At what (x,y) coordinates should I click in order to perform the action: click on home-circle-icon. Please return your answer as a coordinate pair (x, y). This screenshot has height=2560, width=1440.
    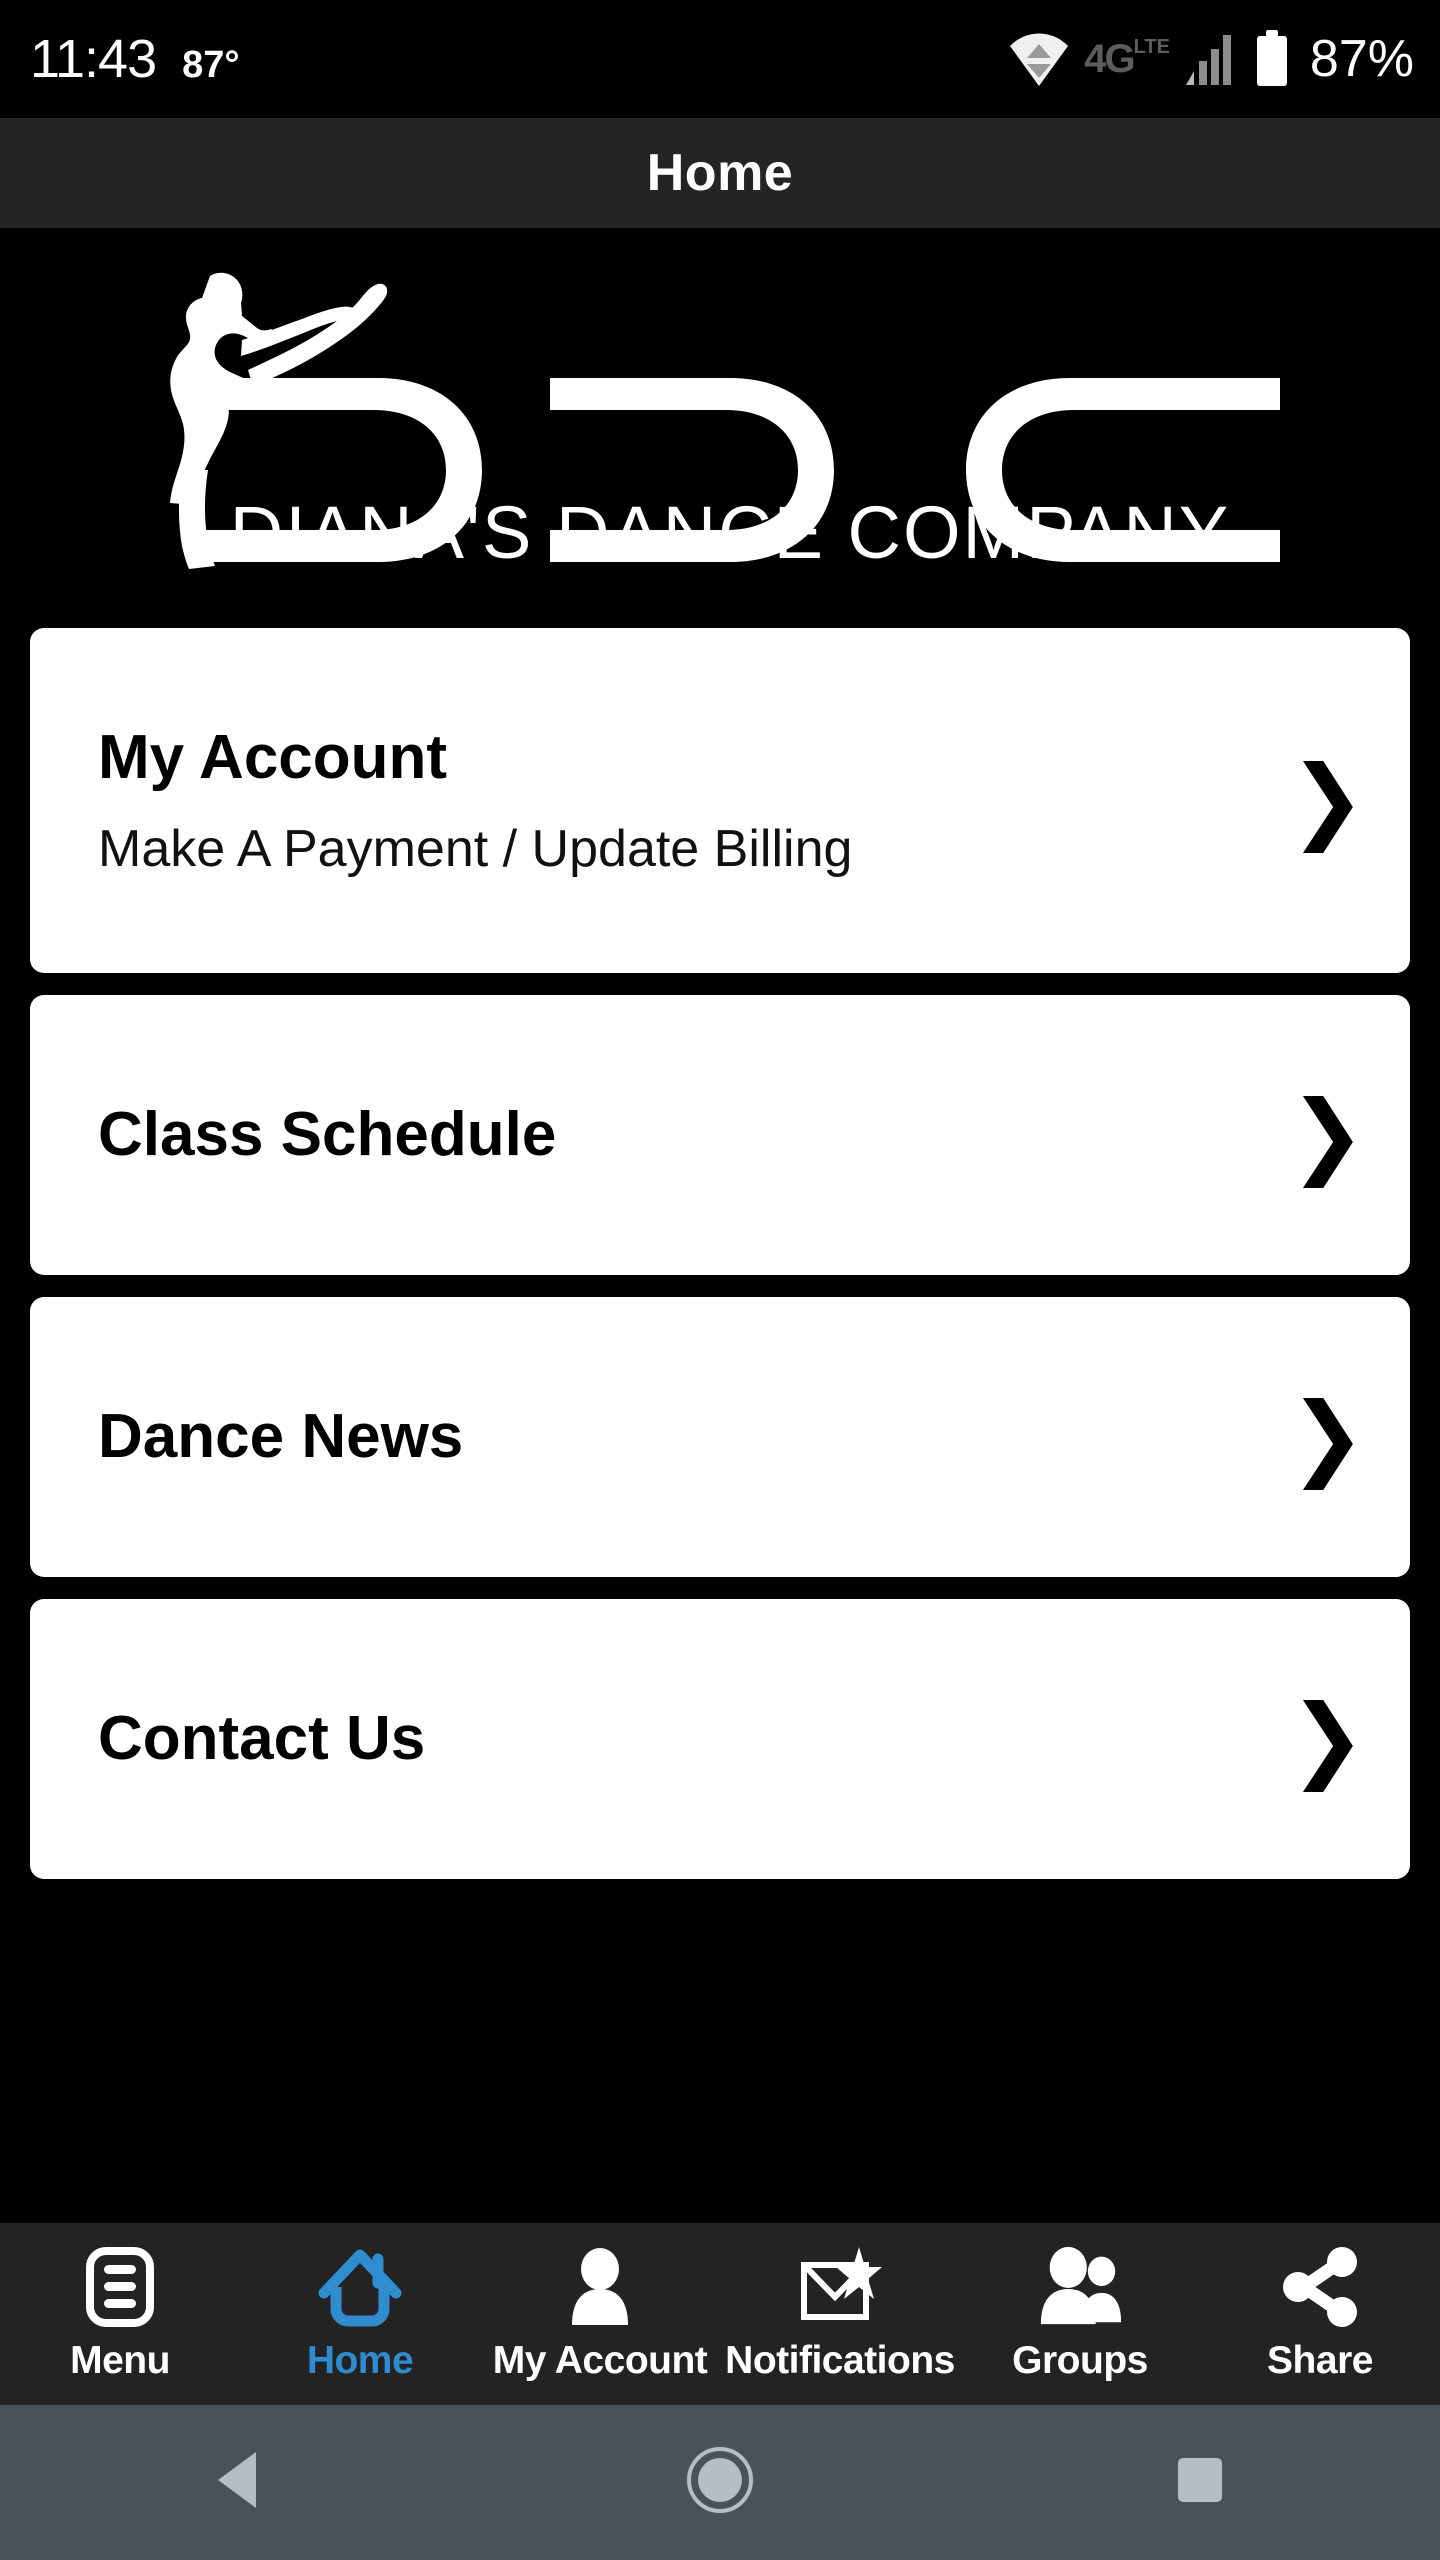
    Looking at the image, I should click on (720, 2482).